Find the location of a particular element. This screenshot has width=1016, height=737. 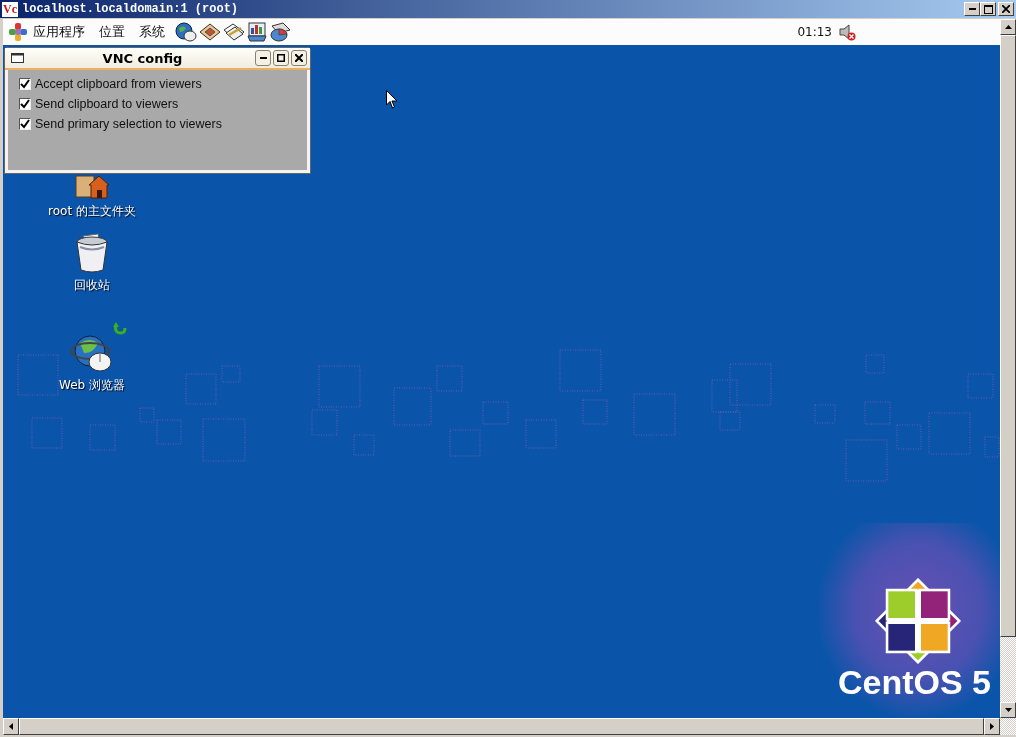

volume-button is located at coordinates (847, 32).